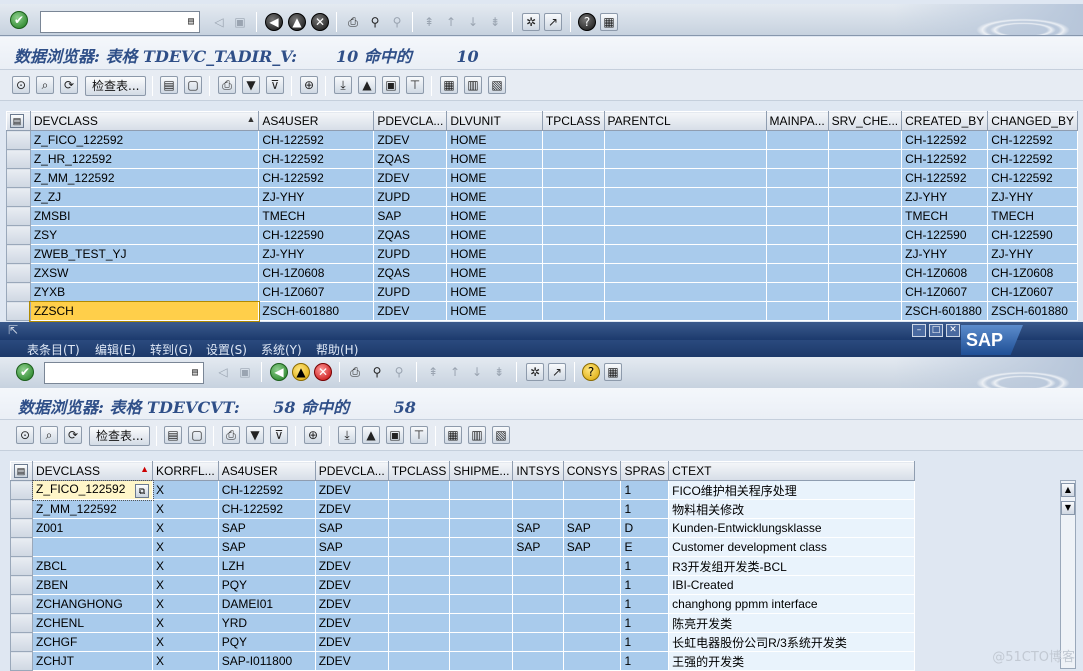 The height and width of the screenshot is (671, 1083). I want to click on table-cell: ZCHENL, so click(92, 623).